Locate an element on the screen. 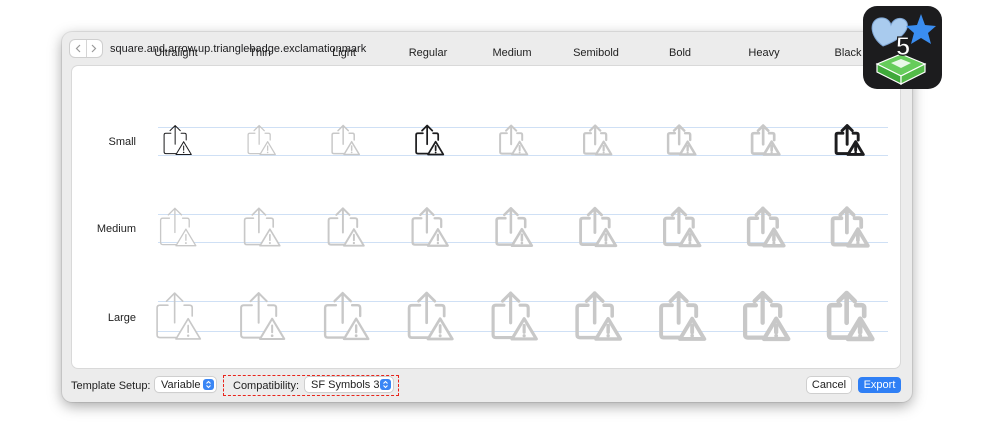  weight-header-medium: Medium is located at coordinates (512, 53).